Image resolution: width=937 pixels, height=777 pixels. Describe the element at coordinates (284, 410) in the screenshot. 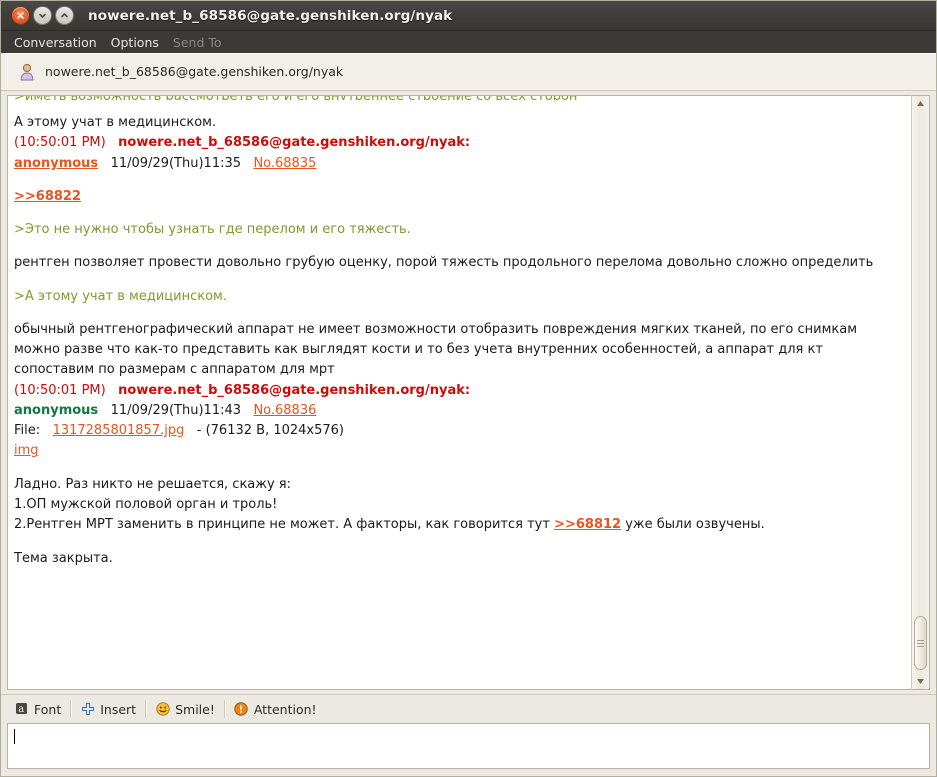

I see `post-number-link: No.68836` at that location.